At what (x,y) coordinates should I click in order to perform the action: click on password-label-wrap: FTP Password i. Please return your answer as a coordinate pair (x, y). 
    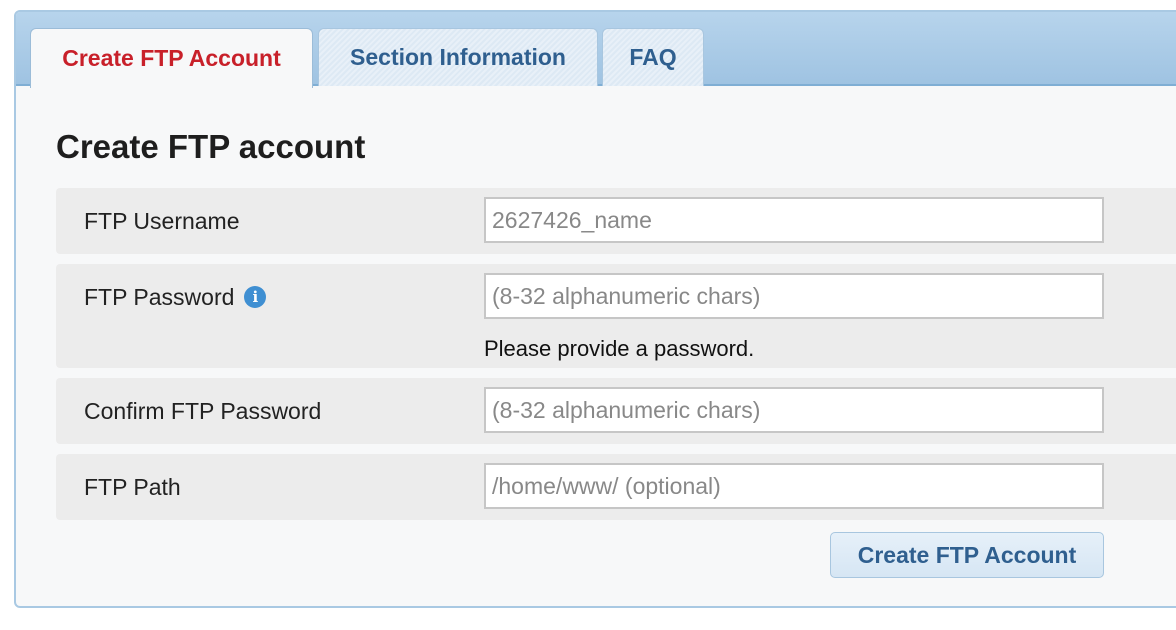
    Looking at the image, I should click on (175, 297).